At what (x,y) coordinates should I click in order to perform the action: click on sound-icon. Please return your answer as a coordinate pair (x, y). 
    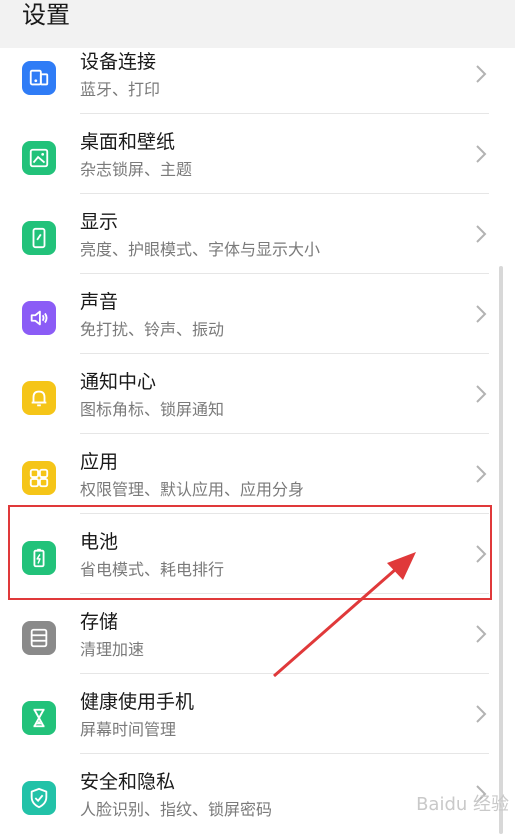
    Looking at the image, I should click on (39, 318).